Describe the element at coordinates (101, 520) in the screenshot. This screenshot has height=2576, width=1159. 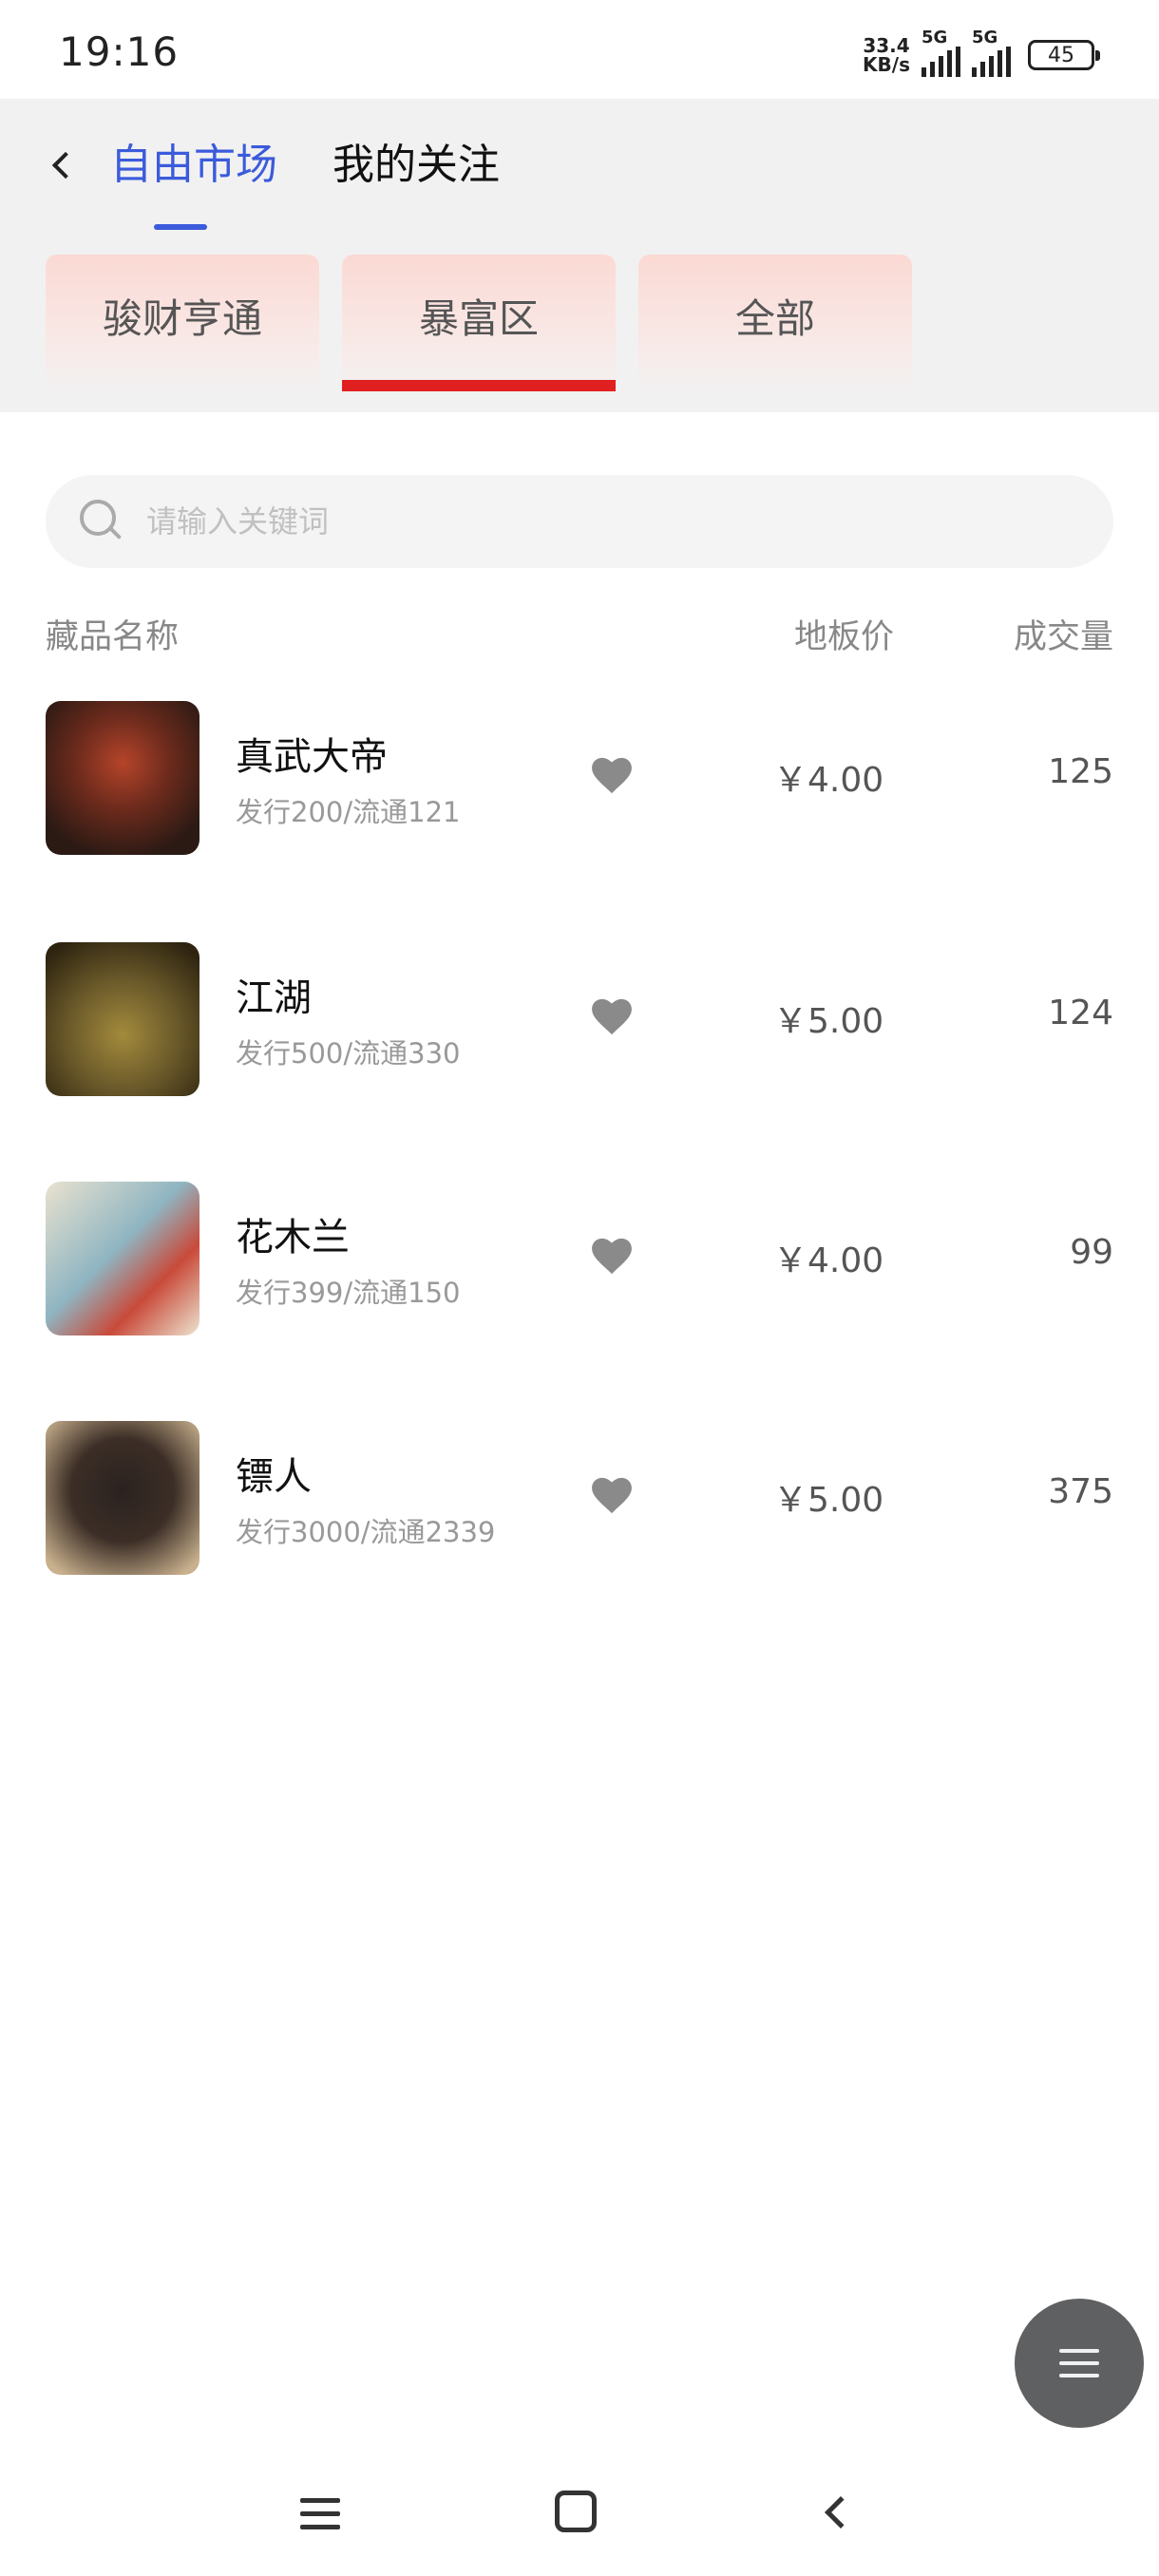
I see `search-icon` at that location.